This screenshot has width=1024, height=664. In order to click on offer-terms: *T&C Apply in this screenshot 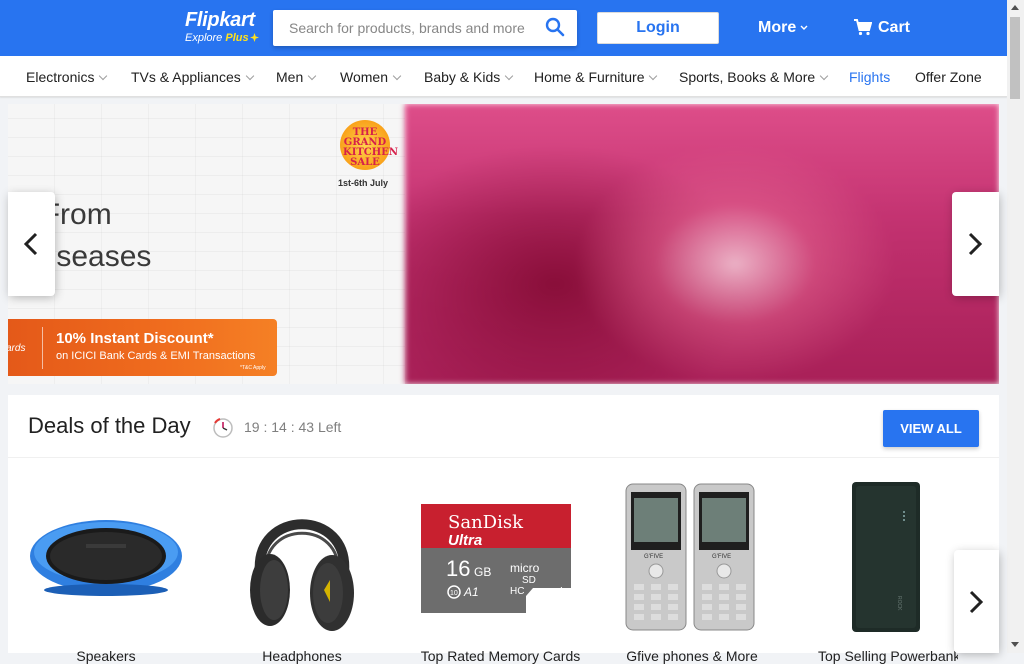, I will do `click(253, 368)`.